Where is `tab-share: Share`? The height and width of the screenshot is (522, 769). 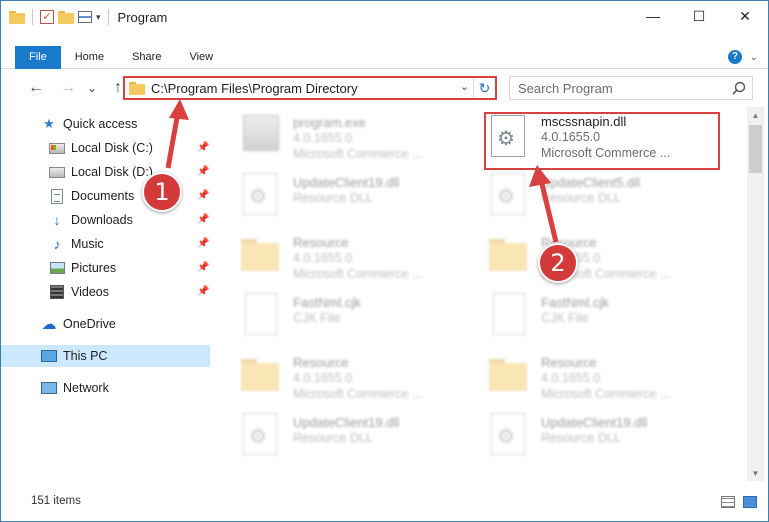
tab-share: Share is located at coordinates (146, 57).